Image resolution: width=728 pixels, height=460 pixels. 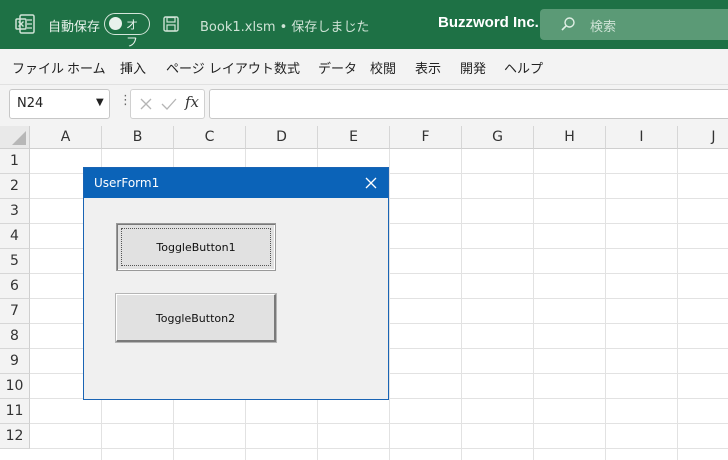 I want to click on toggle-button-2: ToggleButton2, so click(x=196, y=318).